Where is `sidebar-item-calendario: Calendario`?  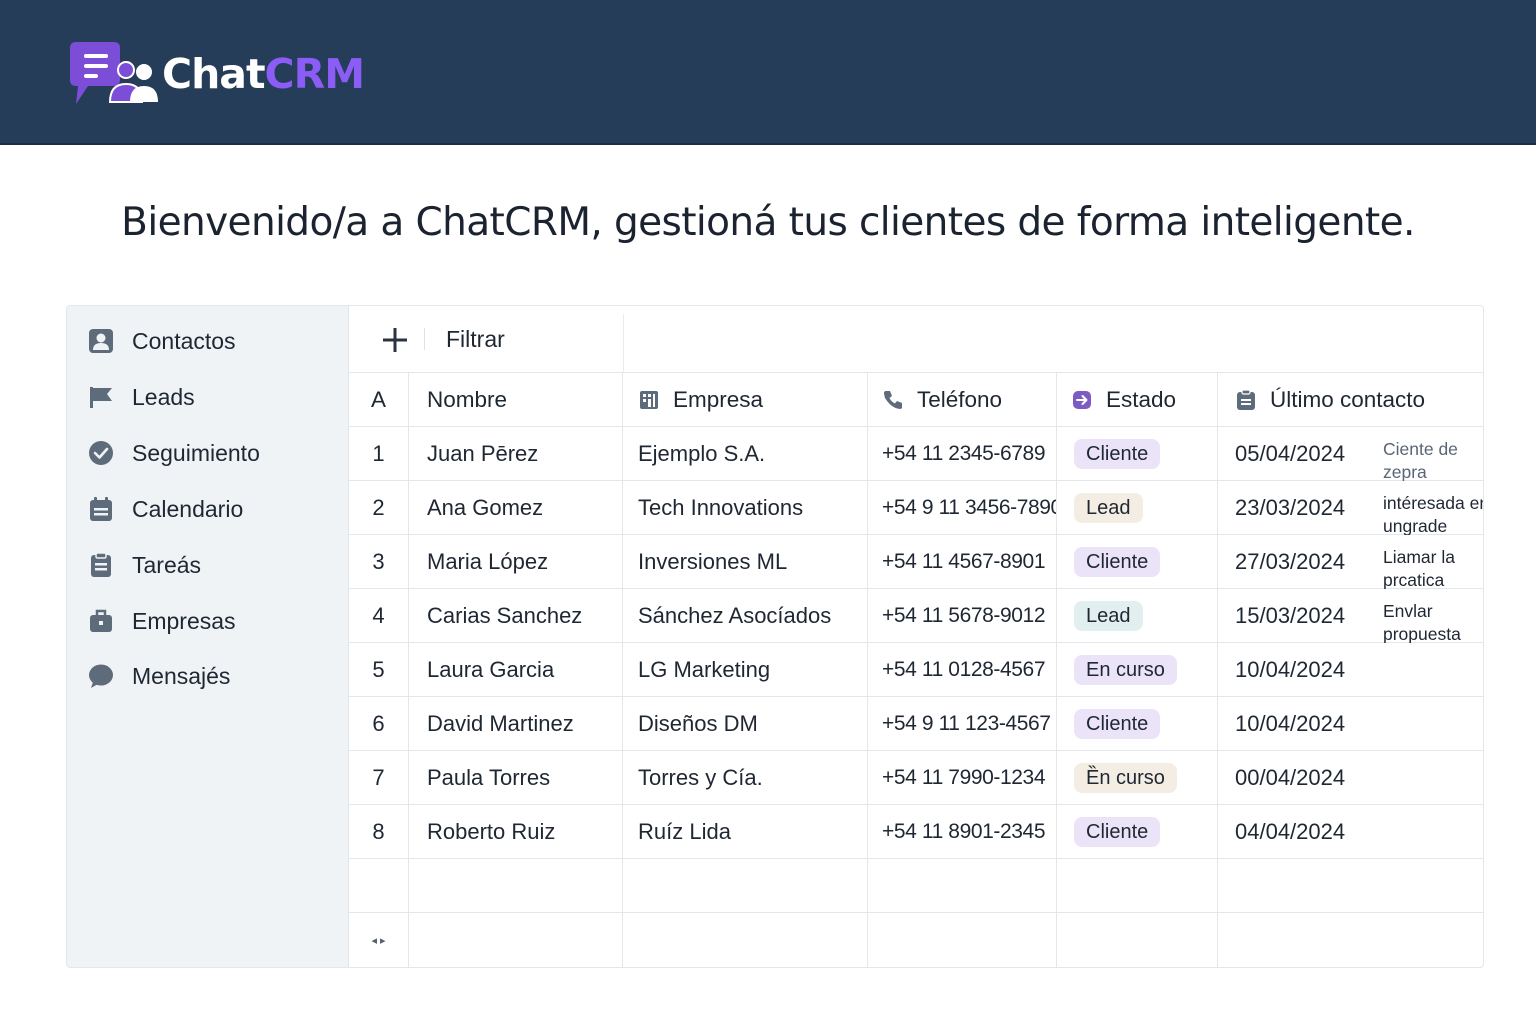
sidebar-item-calendario: Calendario is located at coordinates (212, 509).